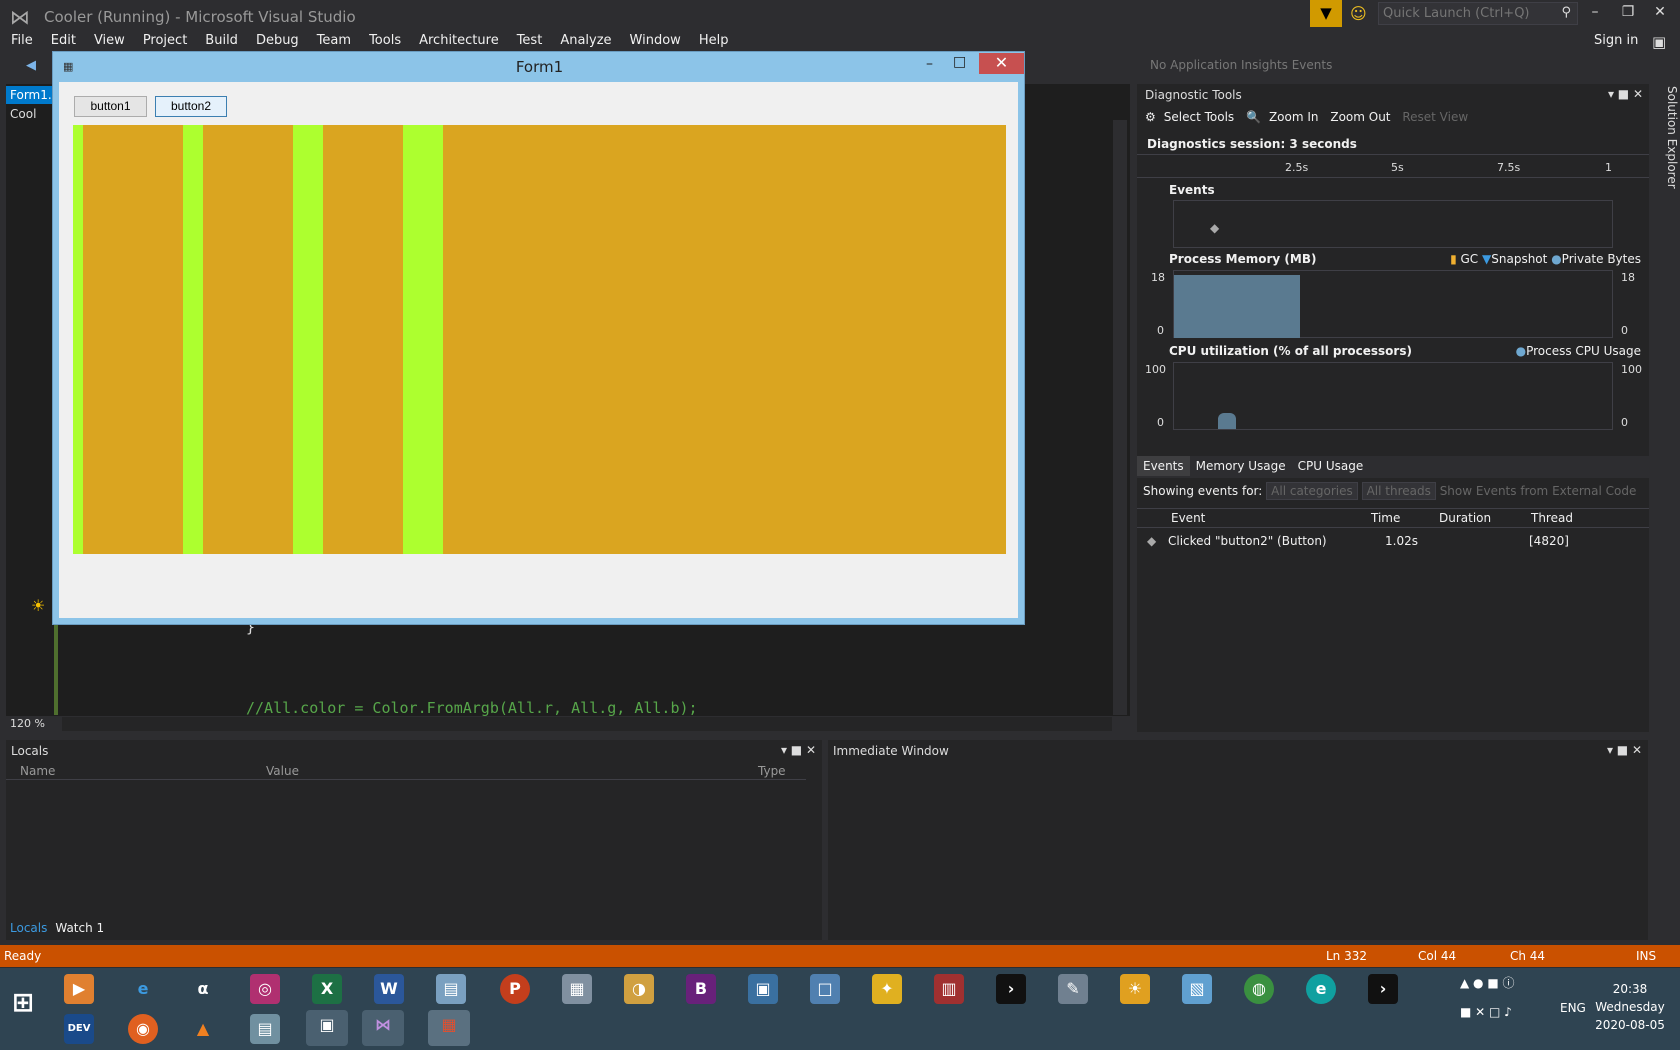 This screenshot has width=1680, height=1050. I want to click on col-name: Name, so click(37, 771).